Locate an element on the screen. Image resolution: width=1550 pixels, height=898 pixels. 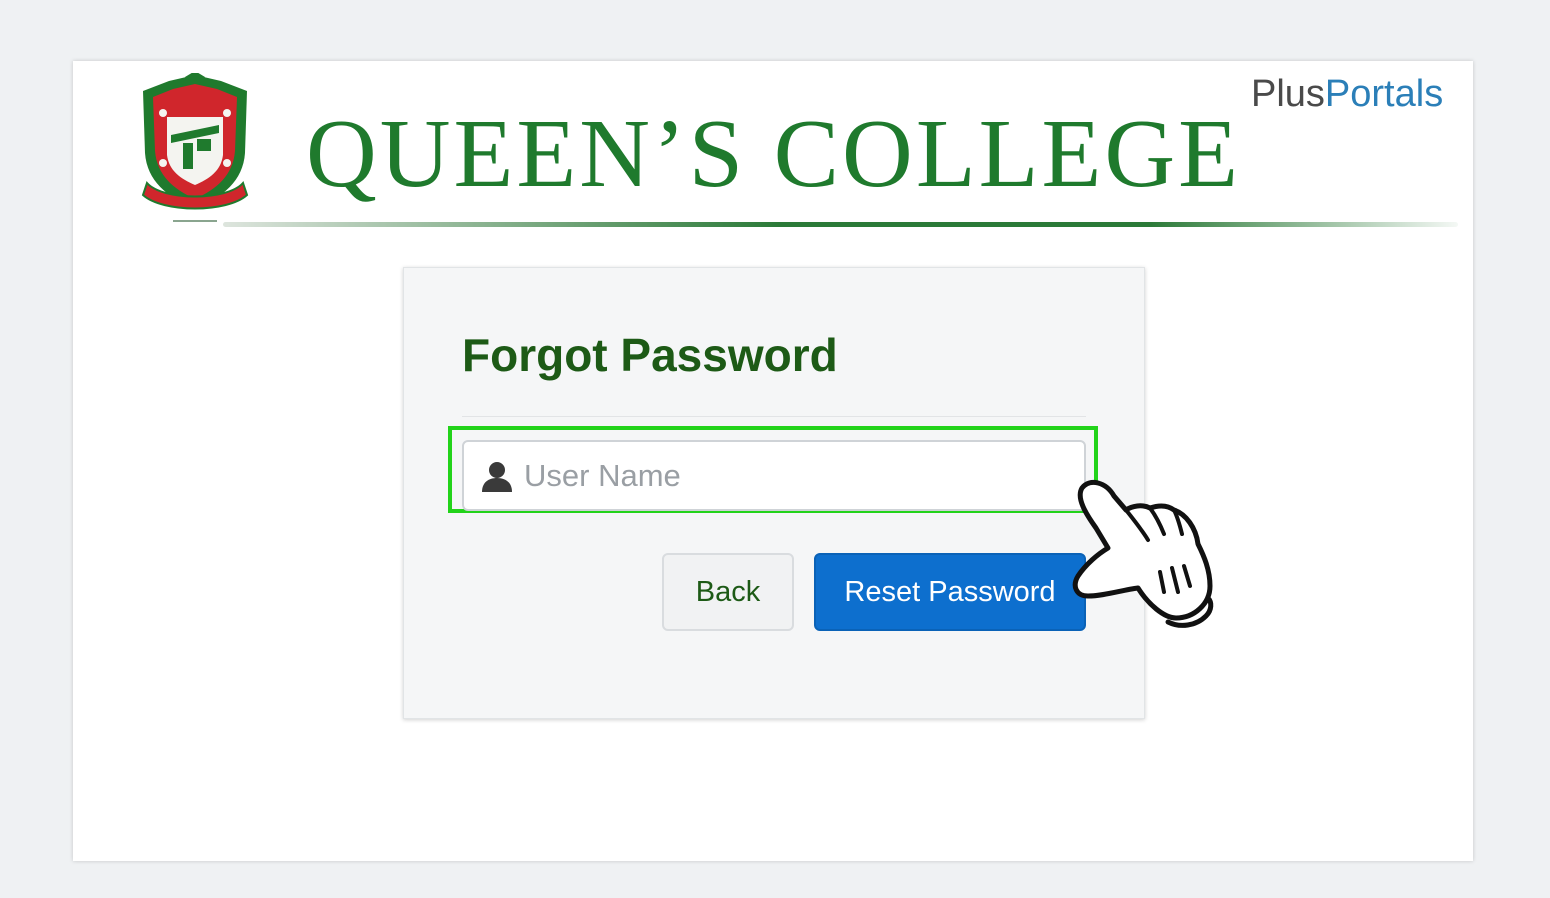
reset-password-button: Reset Password is located at coordinates (950, 592).